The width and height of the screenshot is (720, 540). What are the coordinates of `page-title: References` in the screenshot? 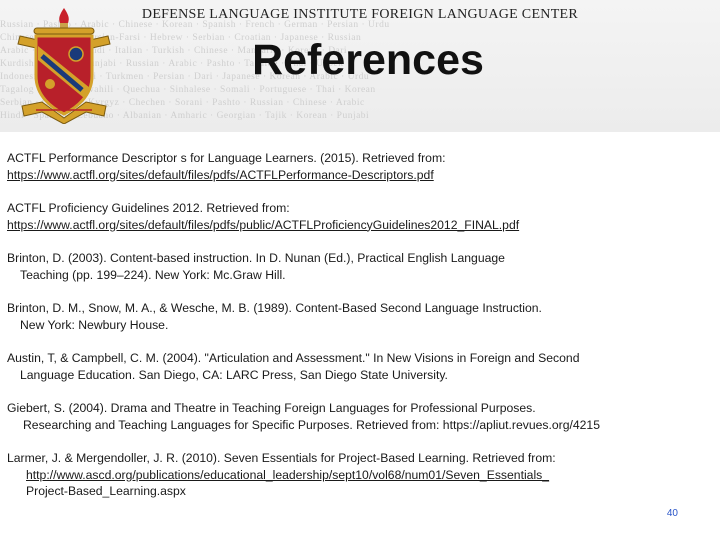 It's located at (368, 60).